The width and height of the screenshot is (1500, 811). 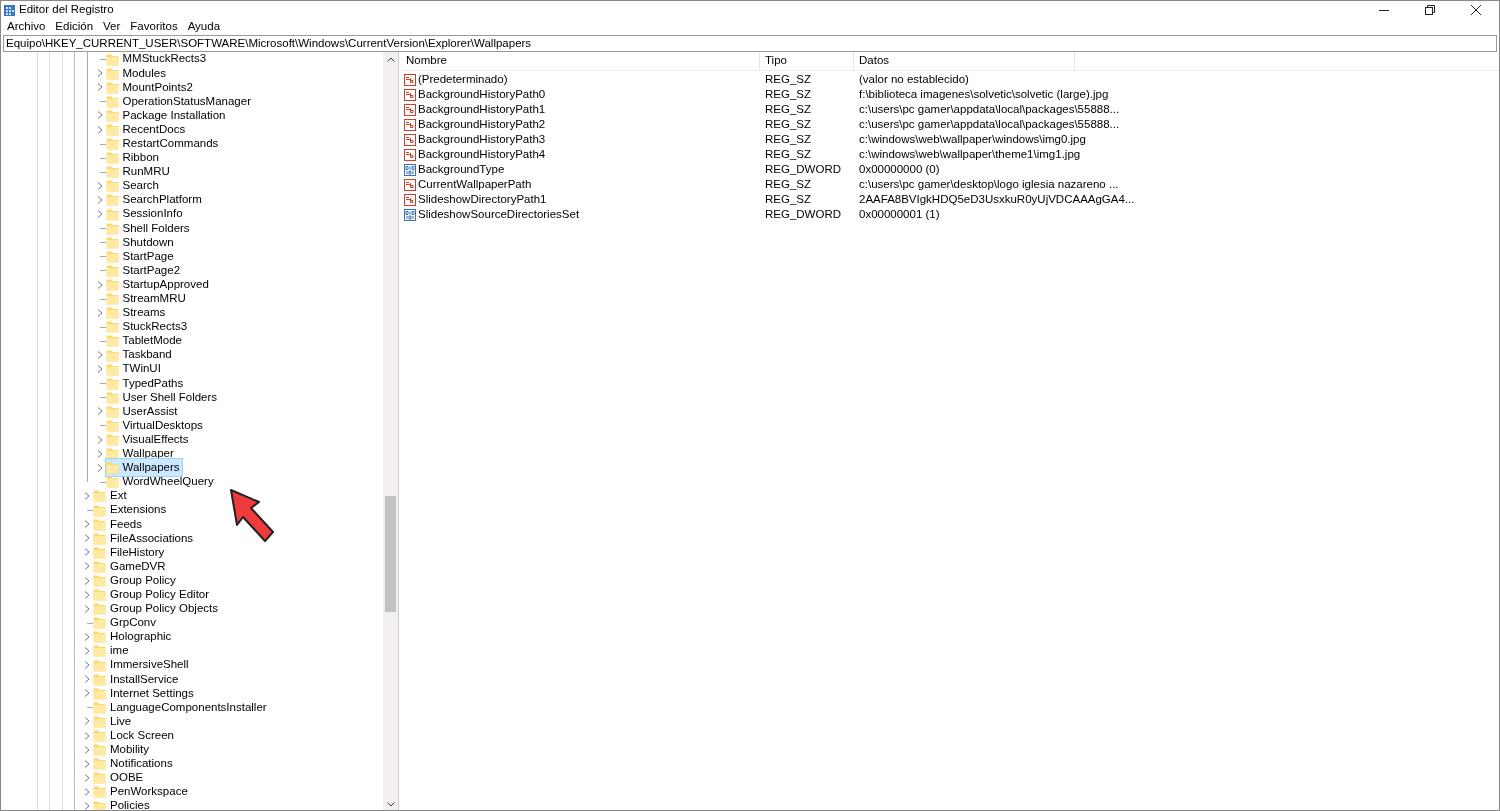 What do you see at coordinates (390, 554) in the screenshot?
I see `scrollbar-thumb` at bounding box center [390, 554].